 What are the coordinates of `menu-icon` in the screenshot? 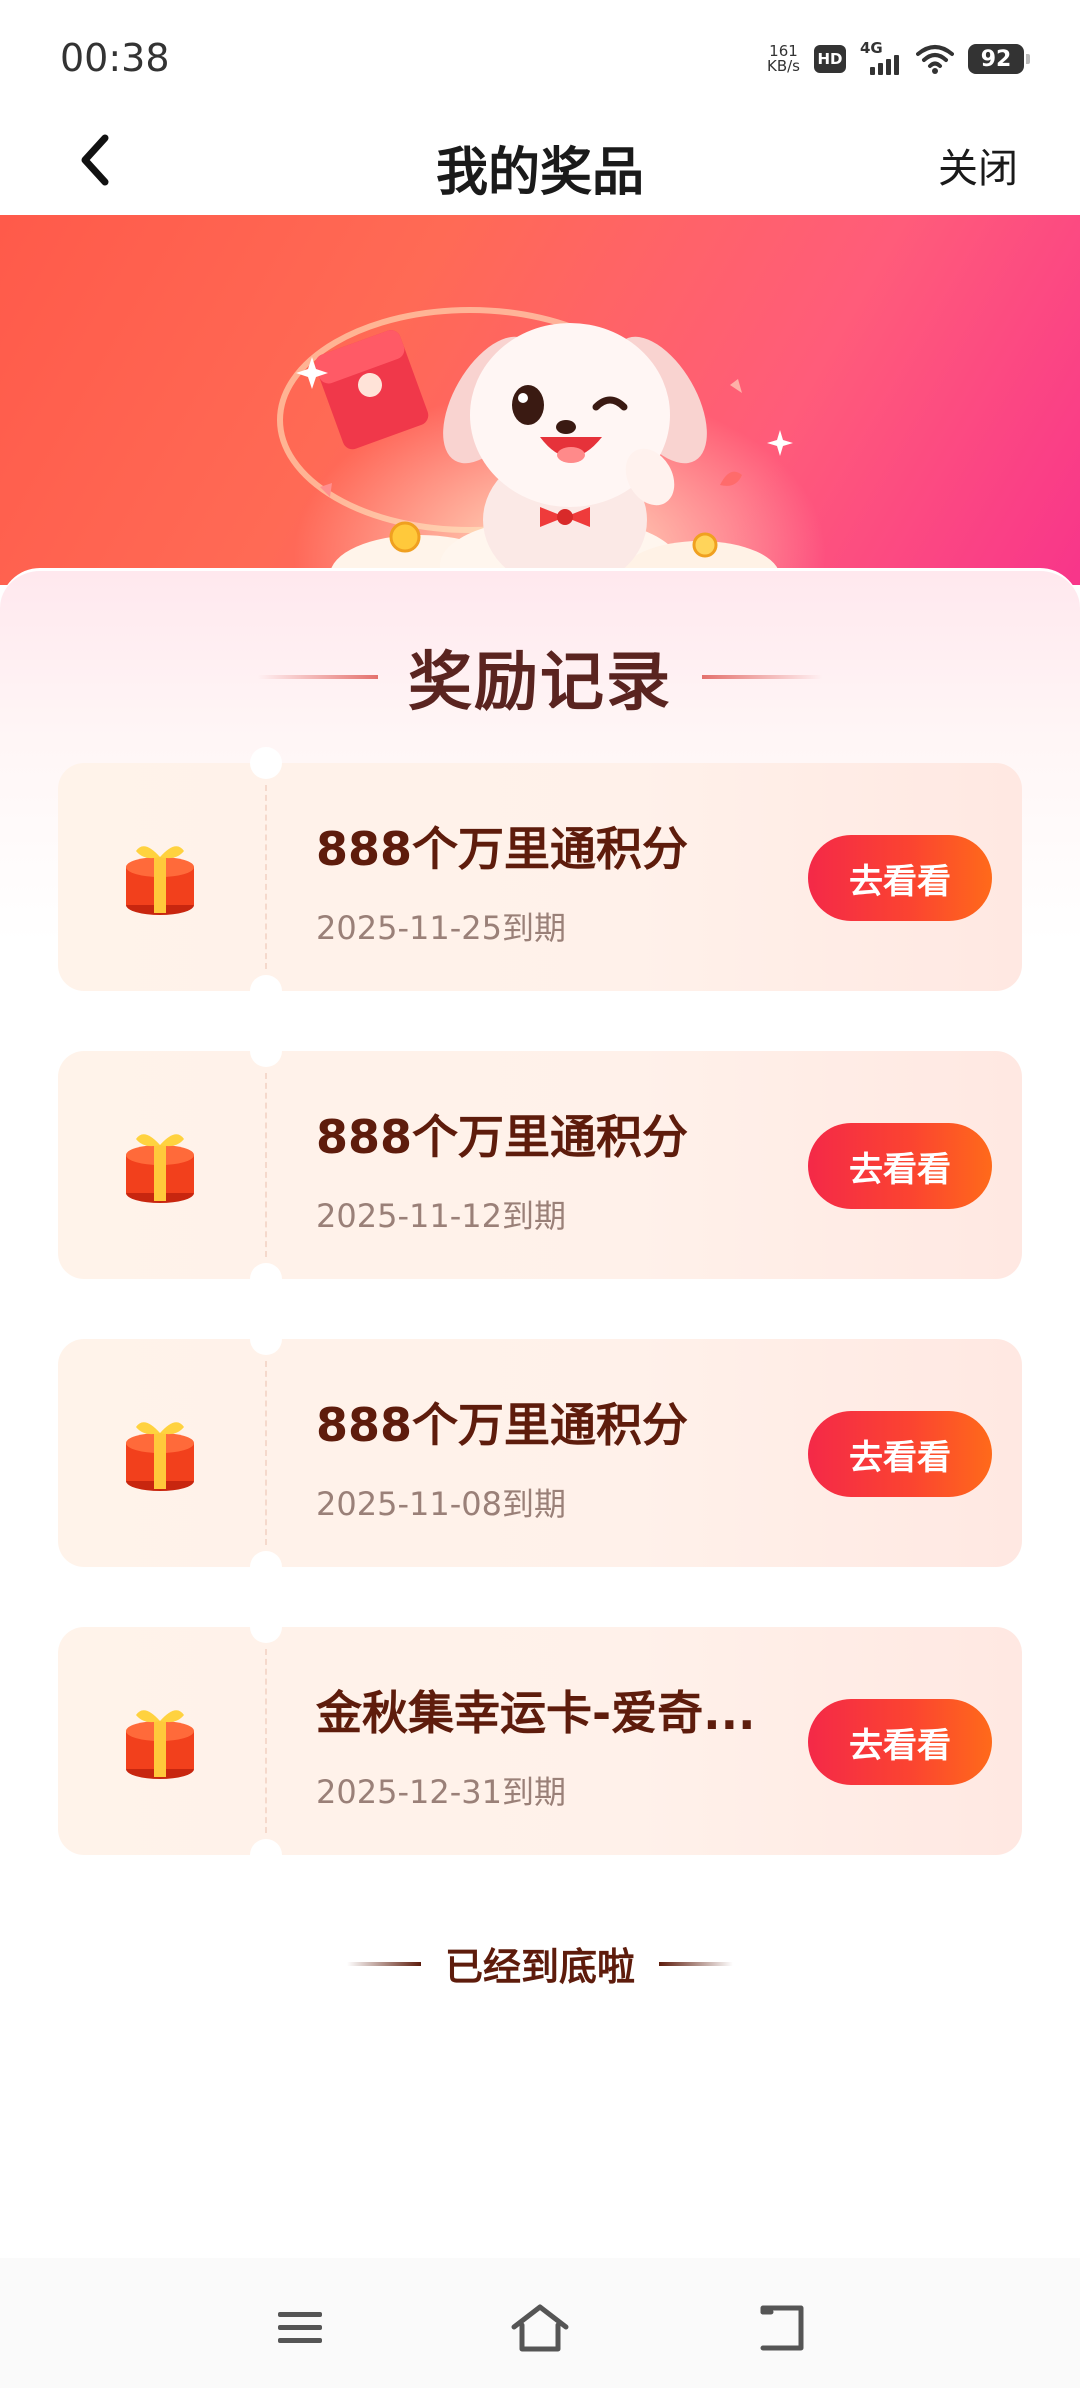 It's located at (300, 2327).